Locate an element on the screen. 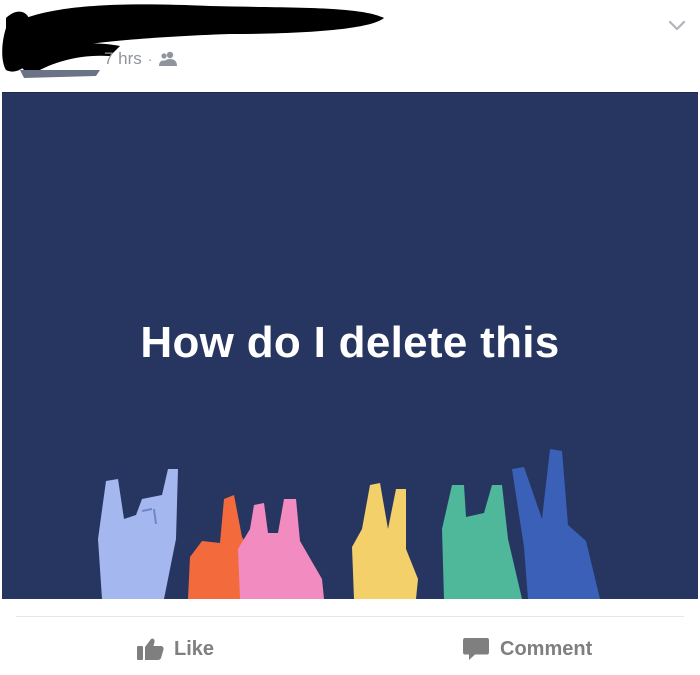 The height and width of the screenshot is (675, 700). hand-light-blue is located at coordinates (138, 534).